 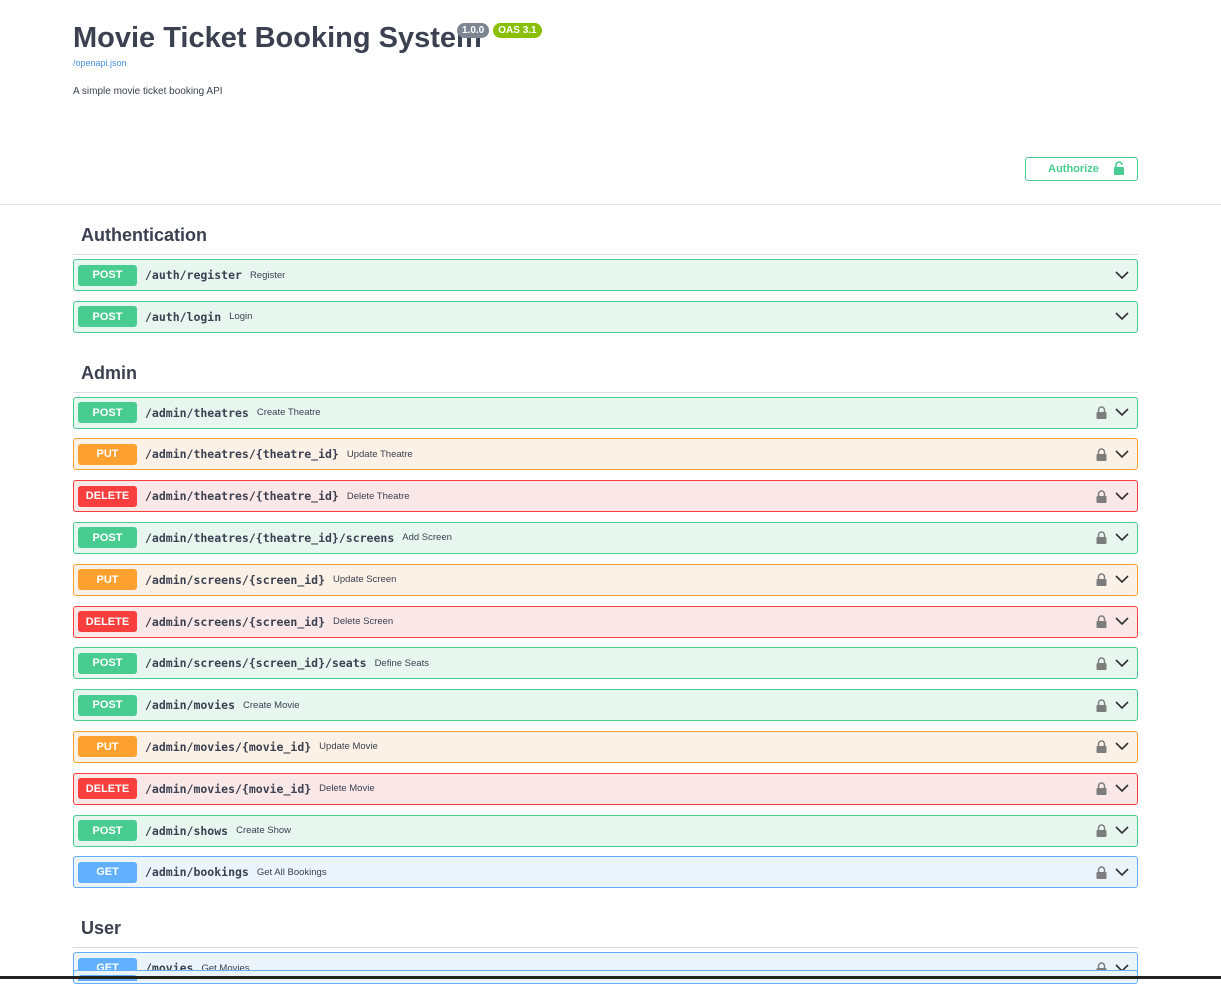 What do you see at coordinates (235, 579) in the screenshot?
I see `operation-path: /admin/screens/{screen_id}` at bounding box center [235, 579].